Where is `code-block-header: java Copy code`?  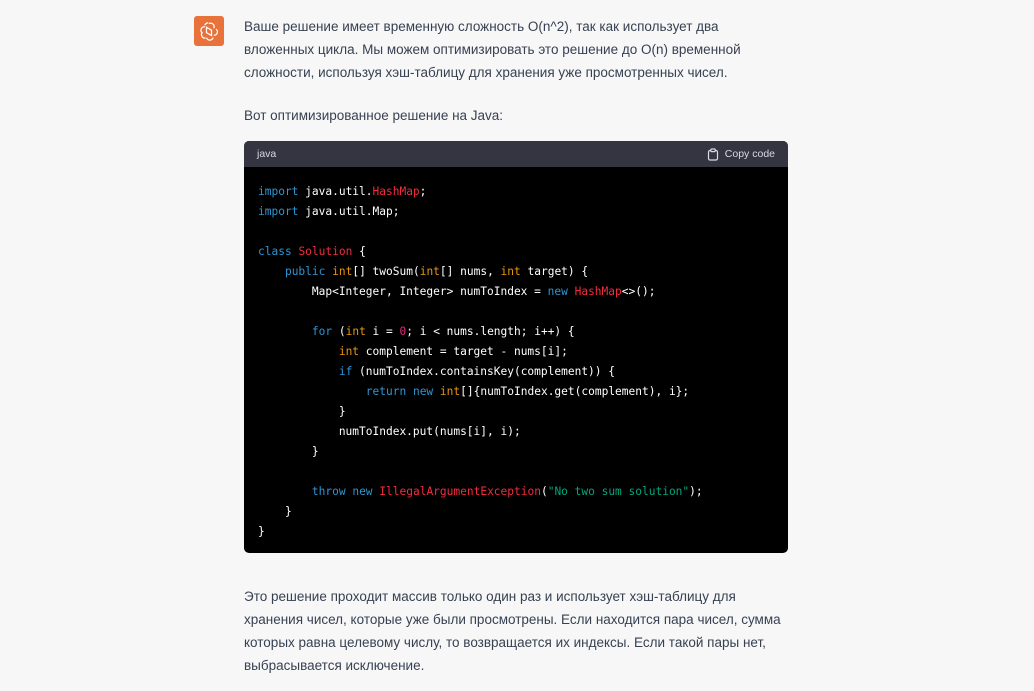
code-block-header: java Copy code is located at coordinates (516, 154).